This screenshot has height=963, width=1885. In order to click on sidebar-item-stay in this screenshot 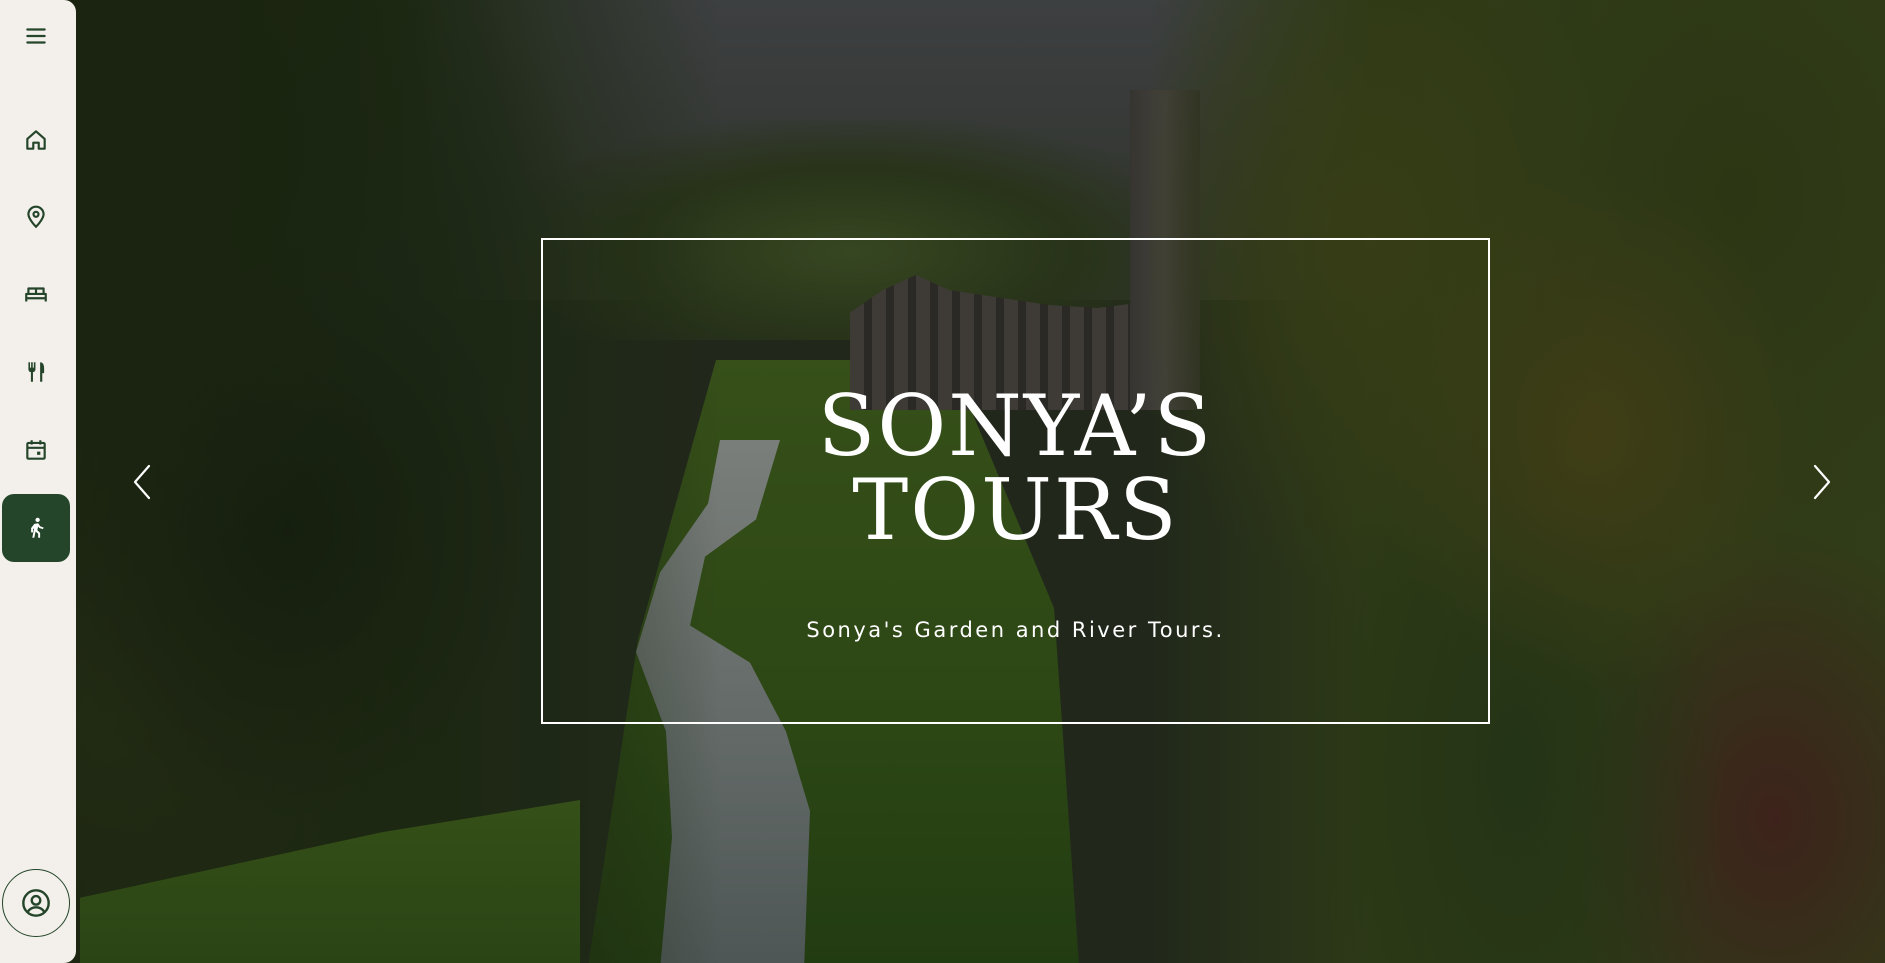, I will do `click(36, 295)`.